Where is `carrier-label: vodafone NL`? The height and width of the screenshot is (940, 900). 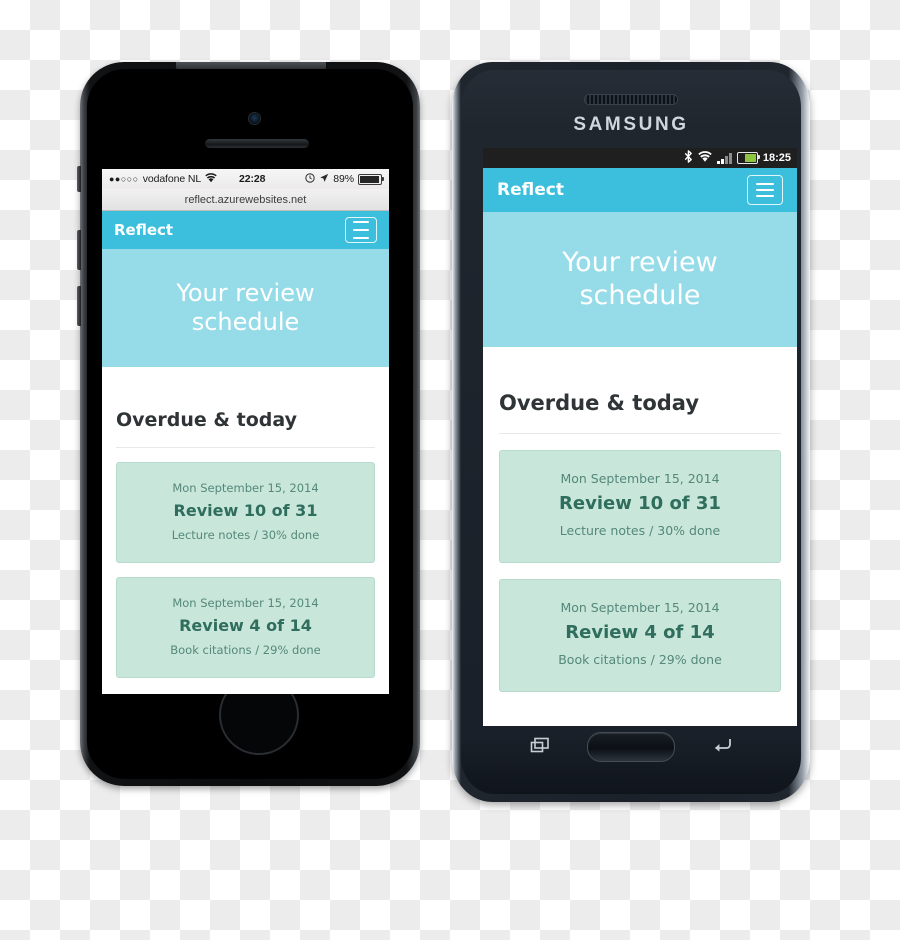
carrier-label: vodafone NL is located at coordinates (172, 179).